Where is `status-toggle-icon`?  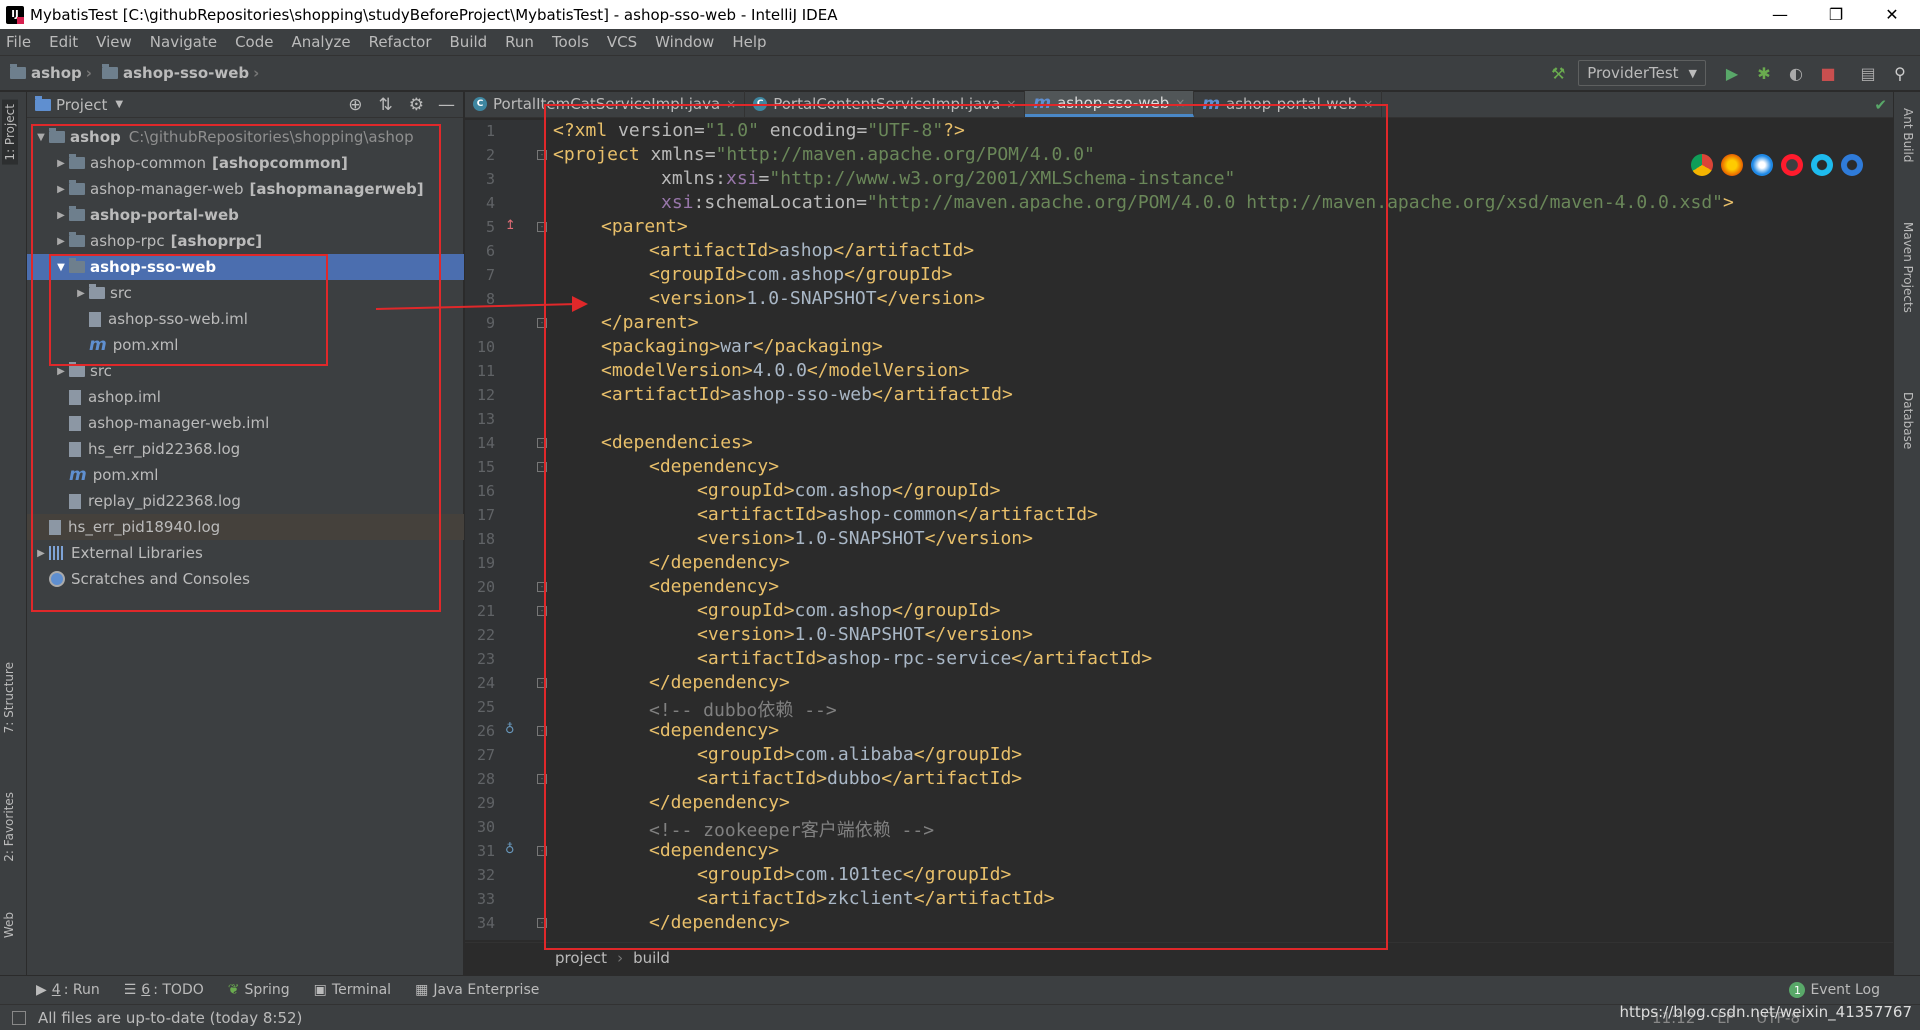
status-toggle-icon is located at coordinates (19, 1017).